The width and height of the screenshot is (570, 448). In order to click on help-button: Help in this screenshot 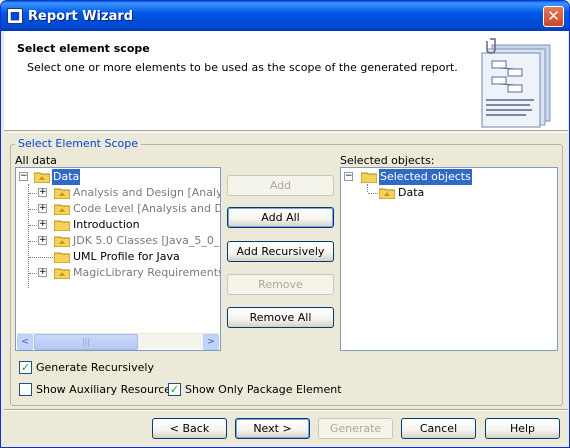, I will do `click(522, 428)`.